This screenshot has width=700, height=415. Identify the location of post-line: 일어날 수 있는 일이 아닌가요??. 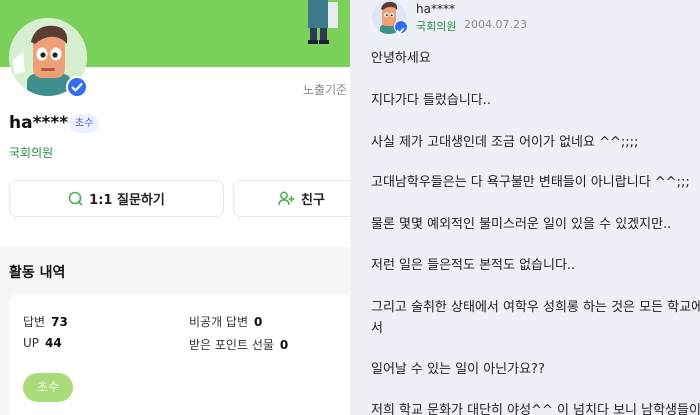
(458, 369).